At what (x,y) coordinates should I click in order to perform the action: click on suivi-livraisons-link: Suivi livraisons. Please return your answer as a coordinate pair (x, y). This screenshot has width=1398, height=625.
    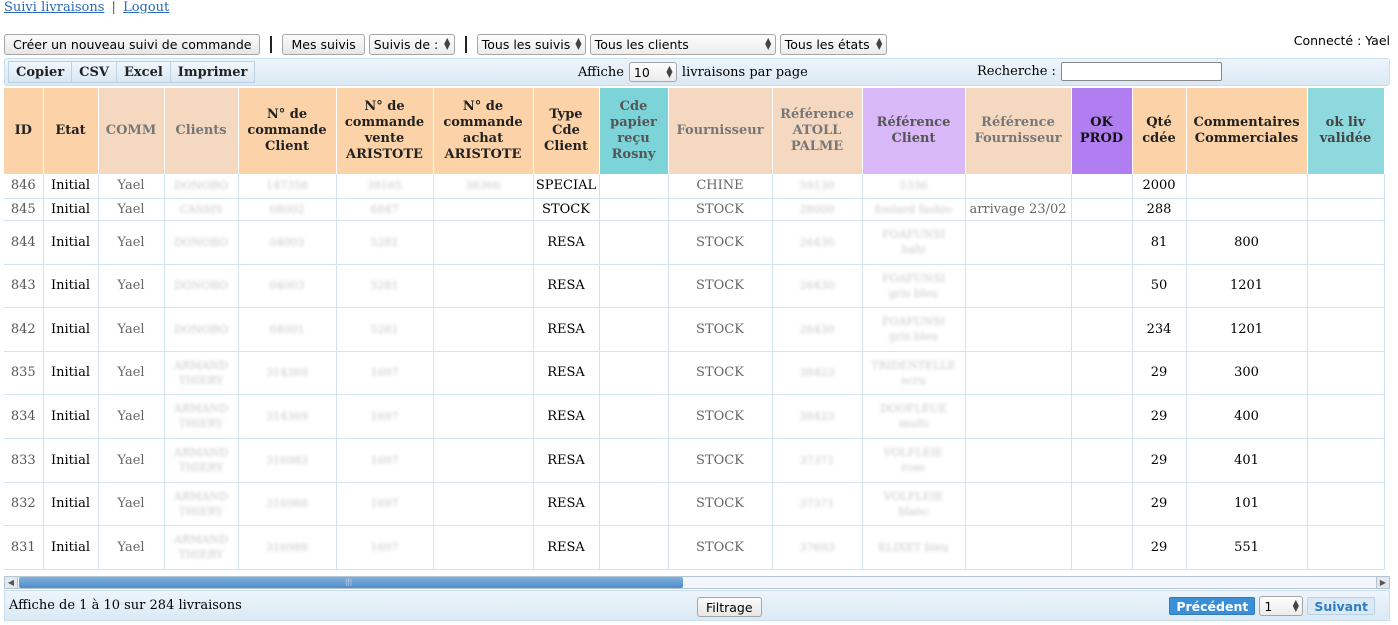
    Looking at the image, I should click on (54, 7).